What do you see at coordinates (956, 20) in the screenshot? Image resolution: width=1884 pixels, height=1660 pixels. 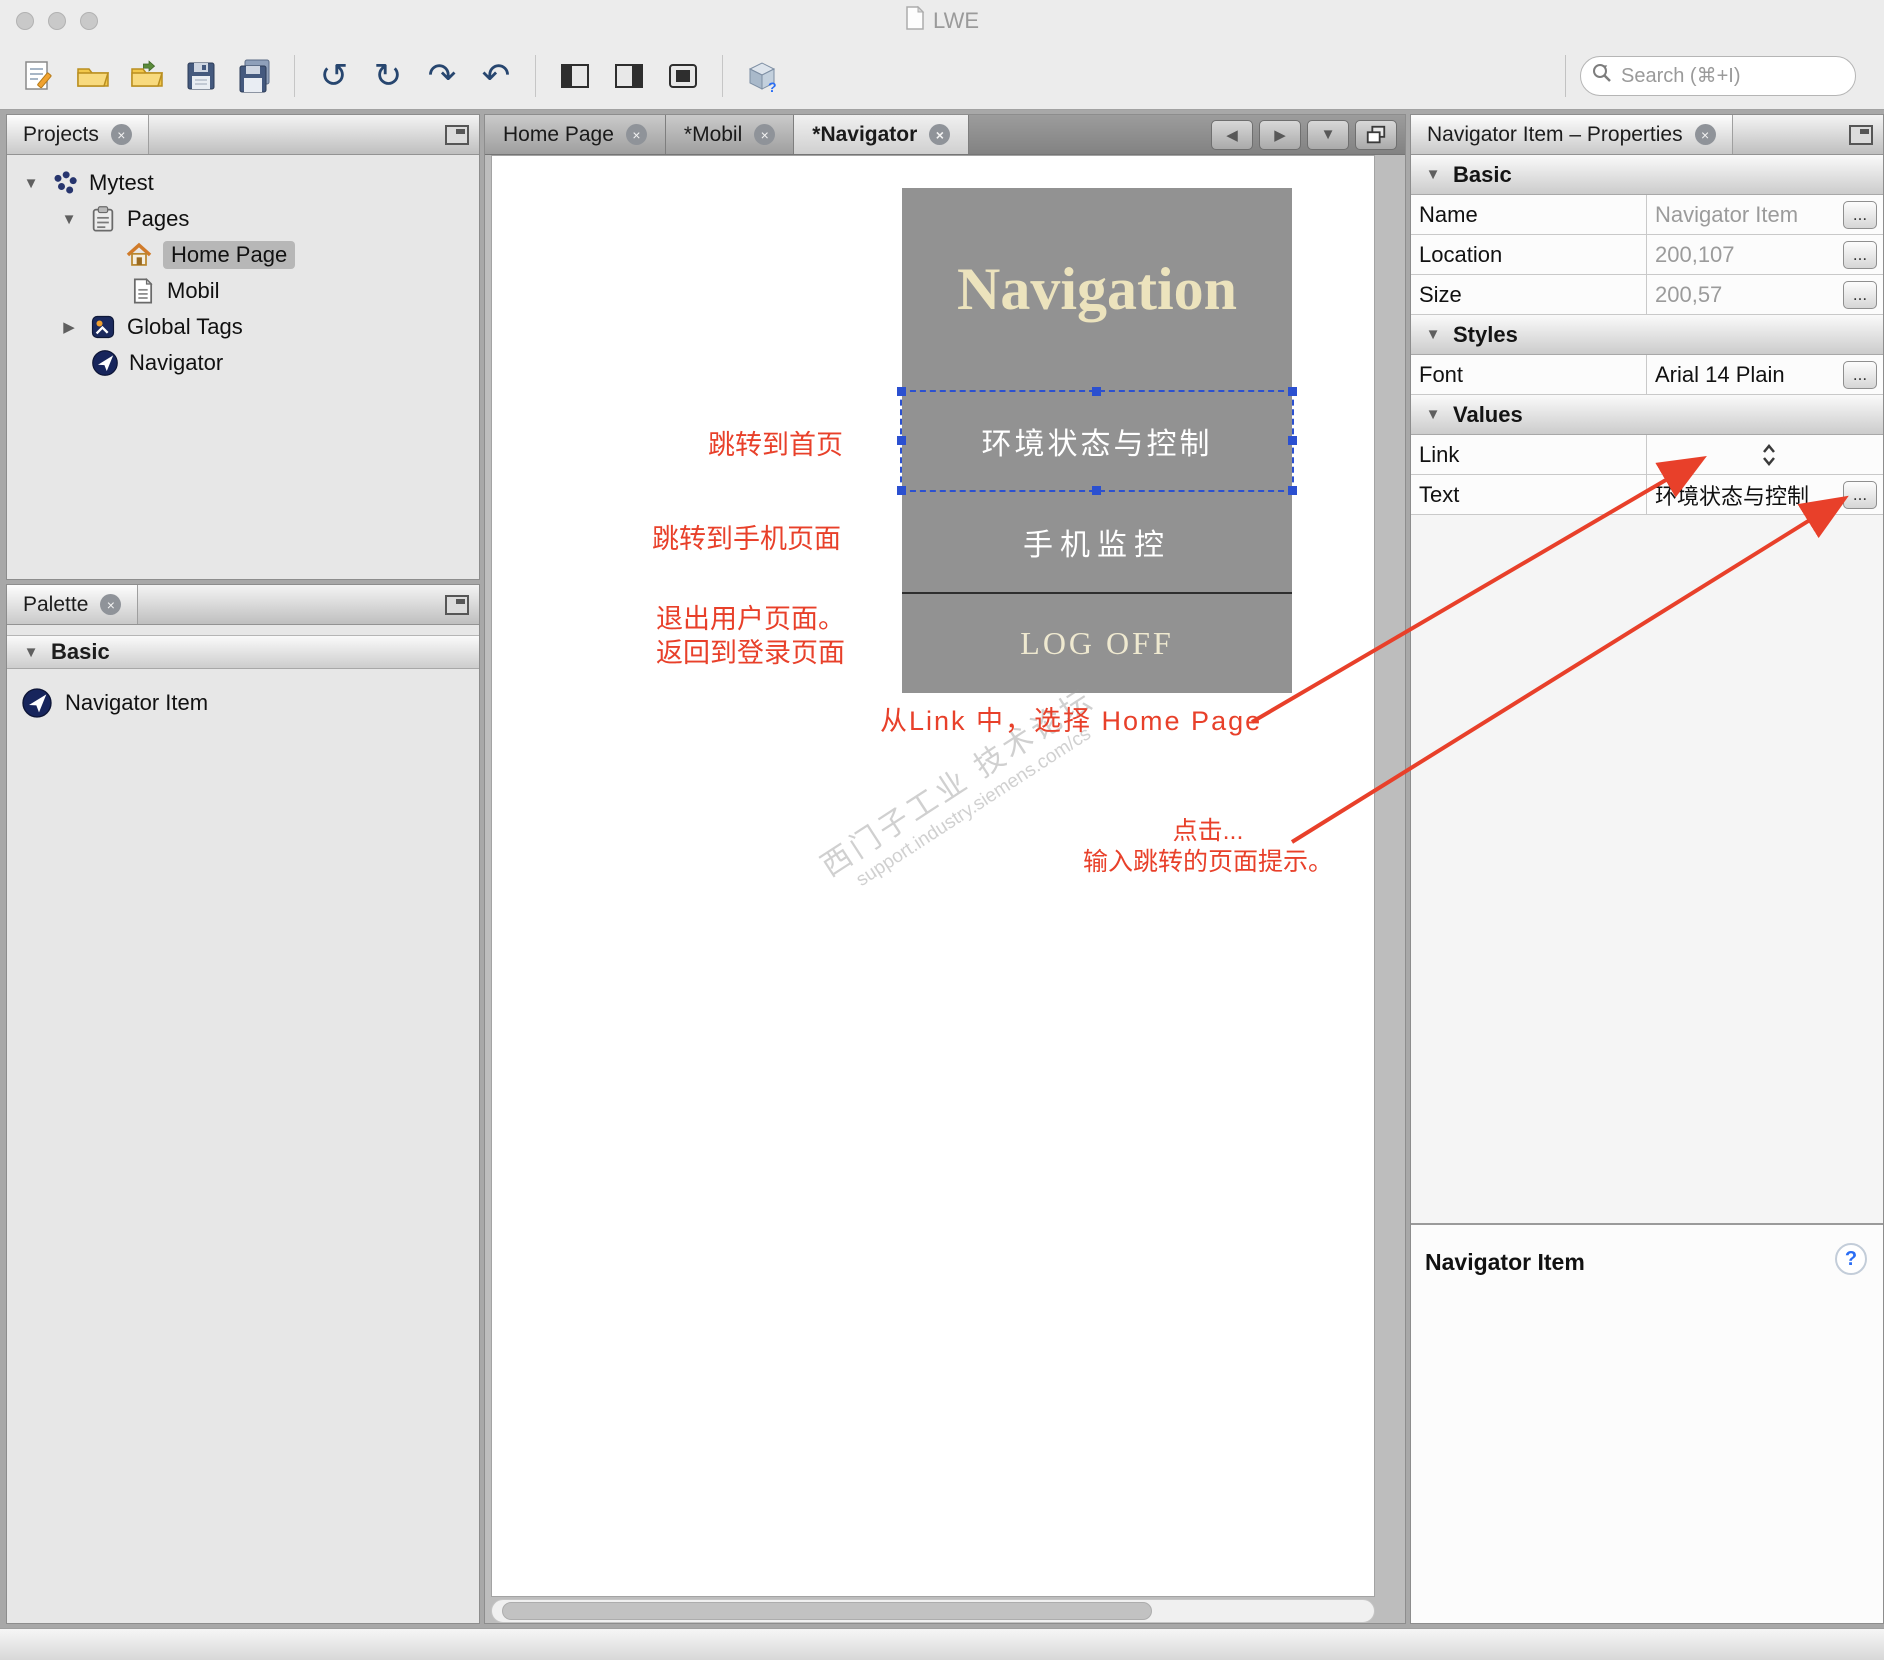 I see `window-title: LWE` at bounding box center [956, 20].